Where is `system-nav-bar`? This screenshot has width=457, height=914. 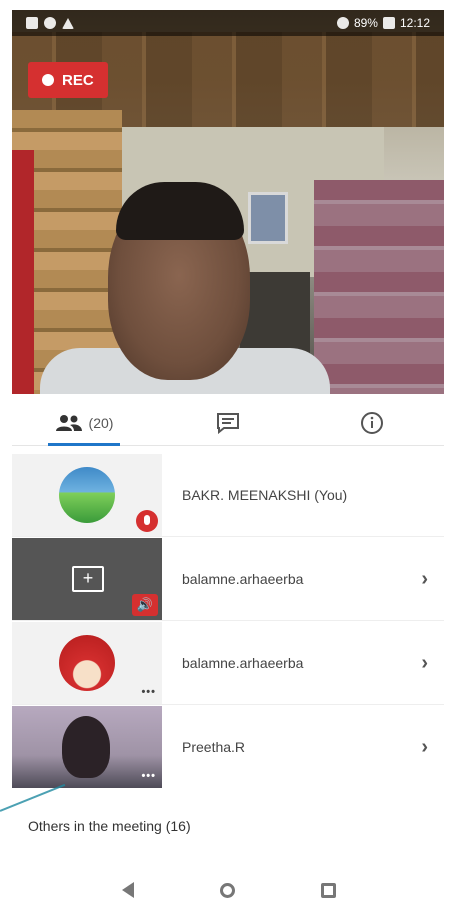 system-nav-bar is located at coordinates (228, 890).